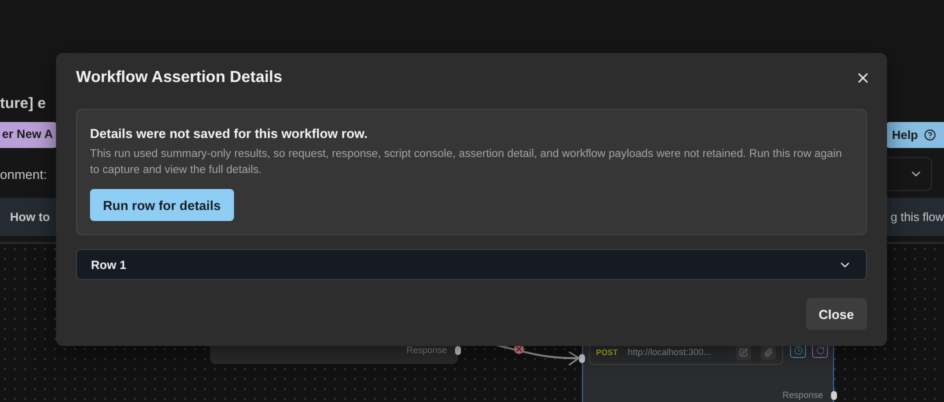  I want to click on banner-title: How to, so click(30, 217).